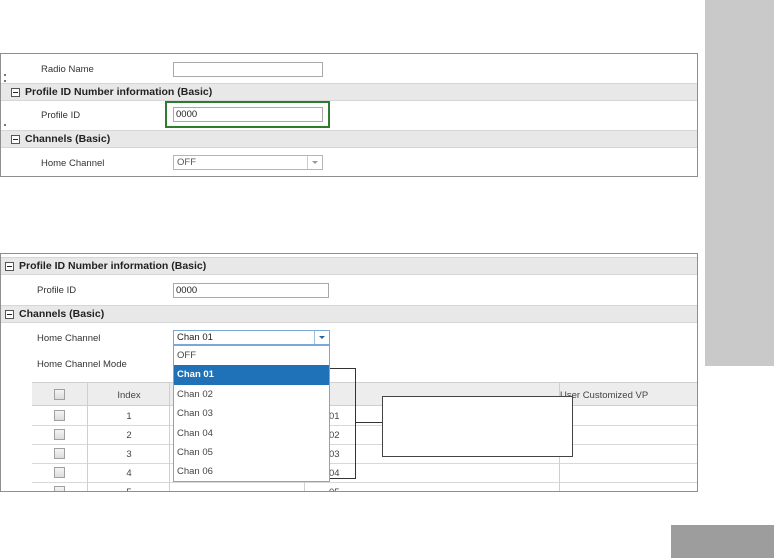 The height and width of the screenshot is (558, 774). Describe the element at coordinates (59, 394) in the screenshot. I see `select-all-checkbox` at that location.